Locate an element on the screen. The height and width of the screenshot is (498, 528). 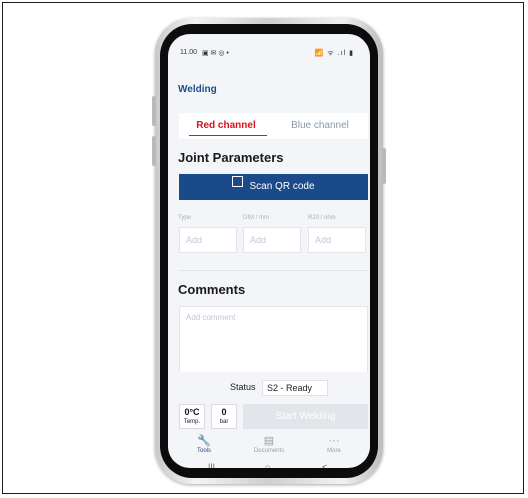
signal-icons: 📶 ᯤ .ıl ▮ is located at coordinates (334, 53).